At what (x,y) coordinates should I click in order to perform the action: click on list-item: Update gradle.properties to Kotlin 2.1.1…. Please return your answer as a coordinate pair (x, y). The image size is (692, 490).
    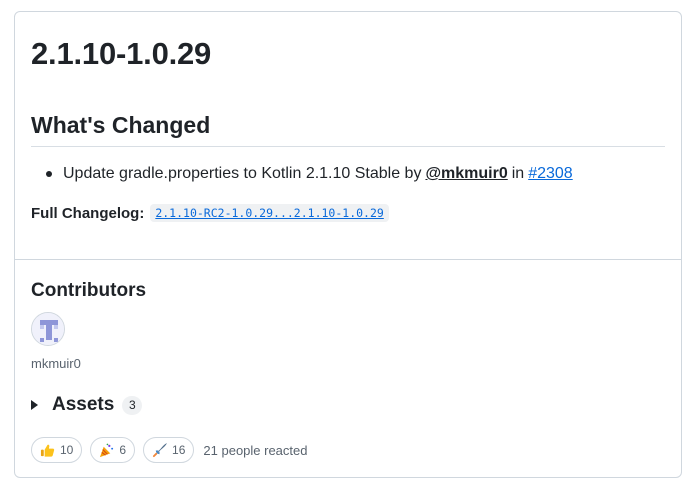
    Looking at the image, I should click on (302, 174).